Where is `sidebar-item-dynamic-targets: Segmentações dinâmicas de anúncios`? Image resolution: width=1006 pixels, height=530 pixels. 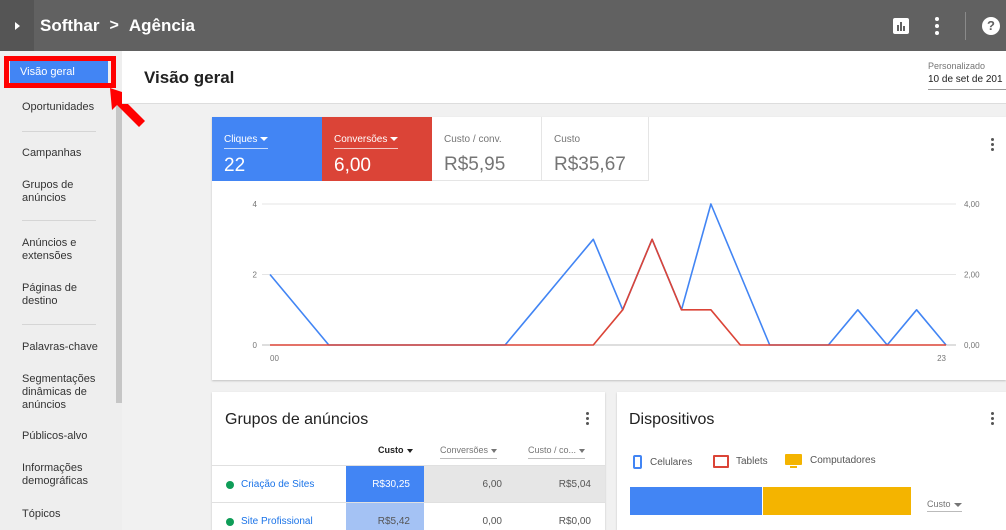 sidebar-item-dynamic-targets: Segmentações dinâmicas de anúncios is located at coordinates (67, 392).